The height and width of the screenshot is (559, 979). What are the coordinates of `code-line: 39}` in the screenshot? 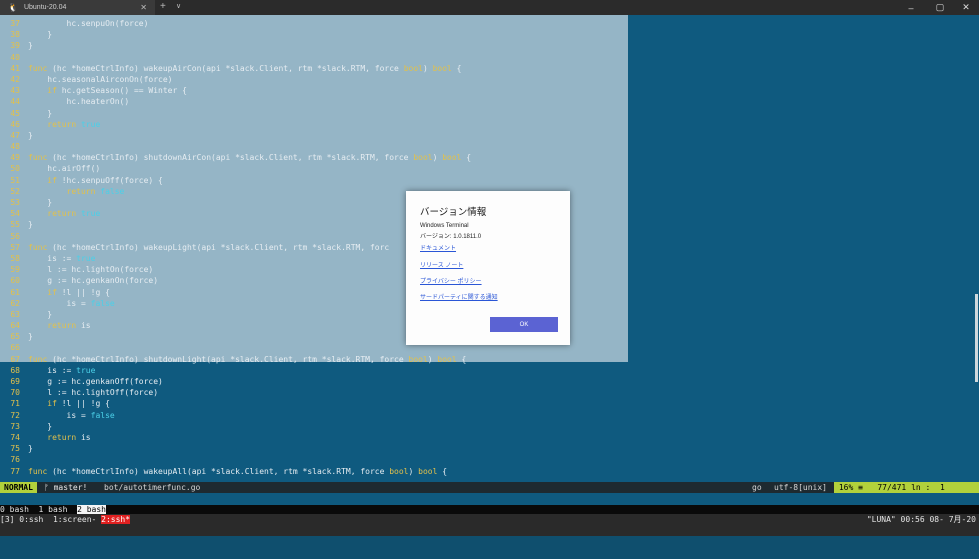 It's located at (489, 45).